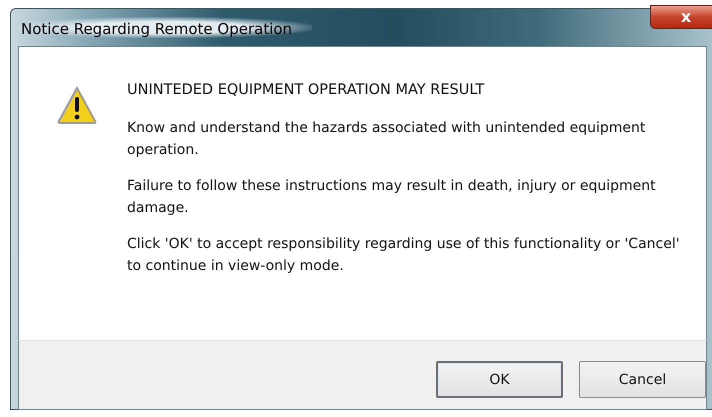  I want to click on warning-heading: UNINTEDED EQUIPMENT OPERATION MAY RESULT, so click(306, 90).